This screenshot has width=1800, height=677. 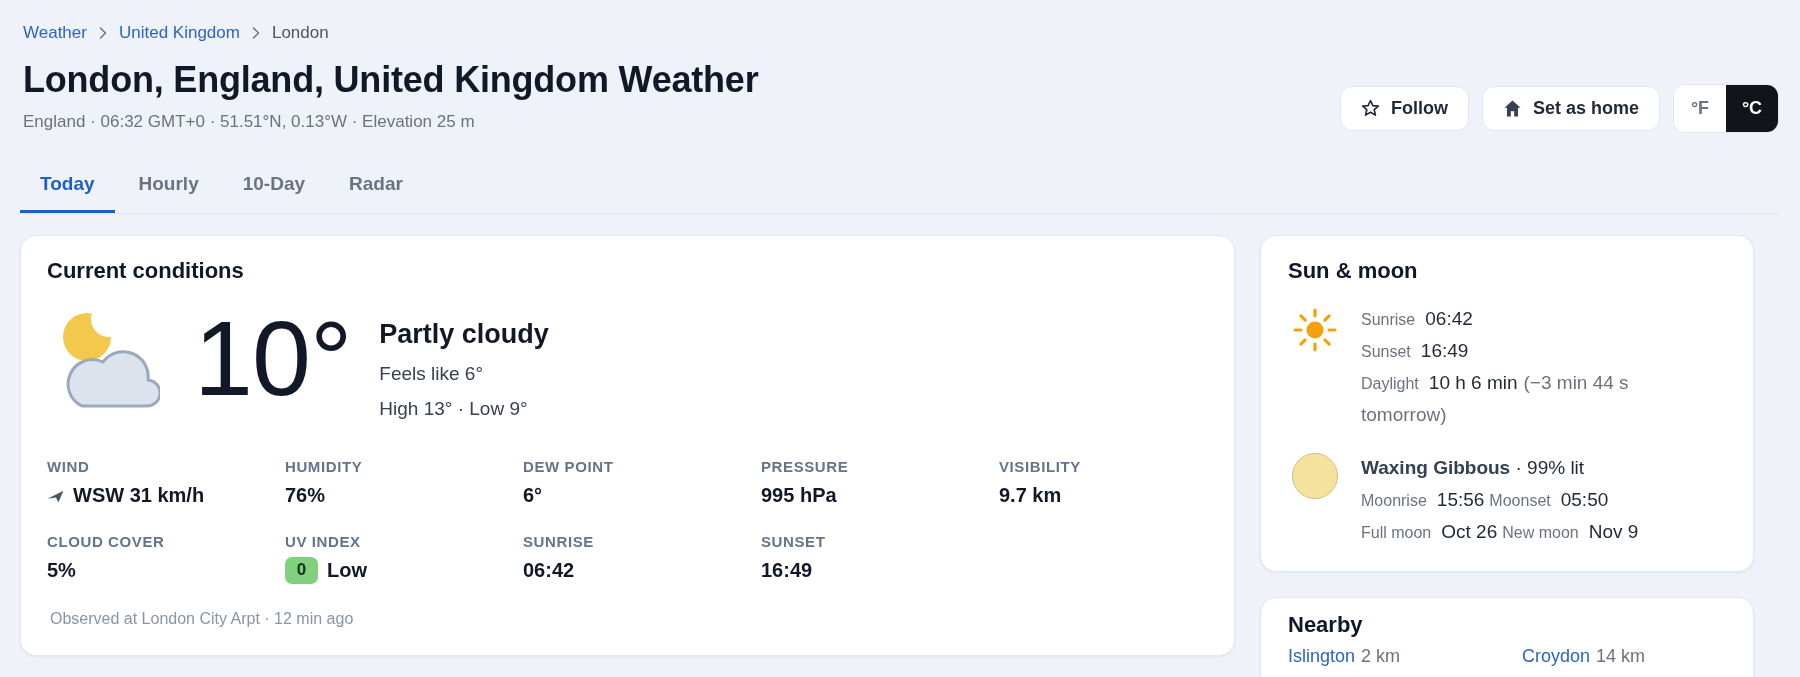 What do you see at coordinates (376, 181) in the screenshot?
I see `tab: Radar` at bounding box center [376, 181].